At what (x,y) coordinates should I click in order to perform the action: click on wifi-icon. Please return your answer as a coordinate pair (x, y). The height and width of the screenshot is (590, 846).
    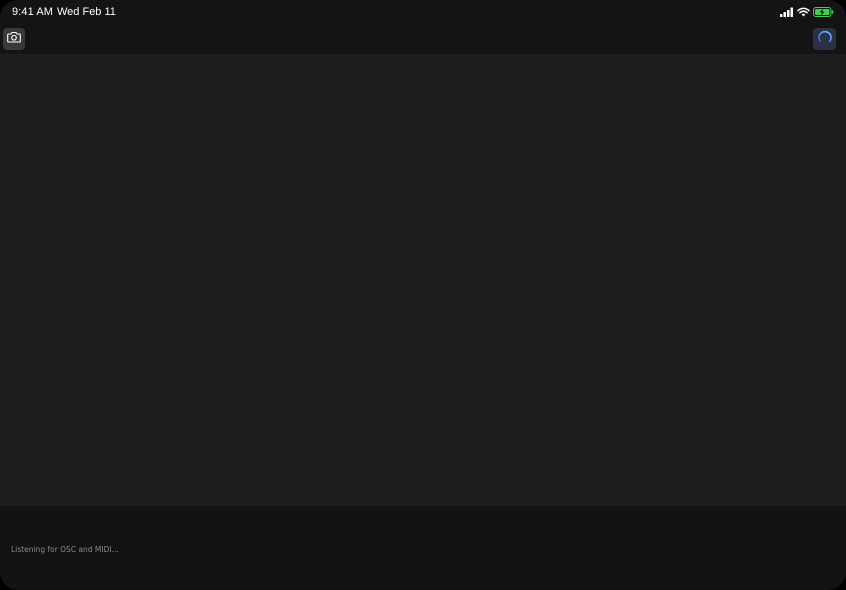
    Looking at the image, I should click on (803, 13).